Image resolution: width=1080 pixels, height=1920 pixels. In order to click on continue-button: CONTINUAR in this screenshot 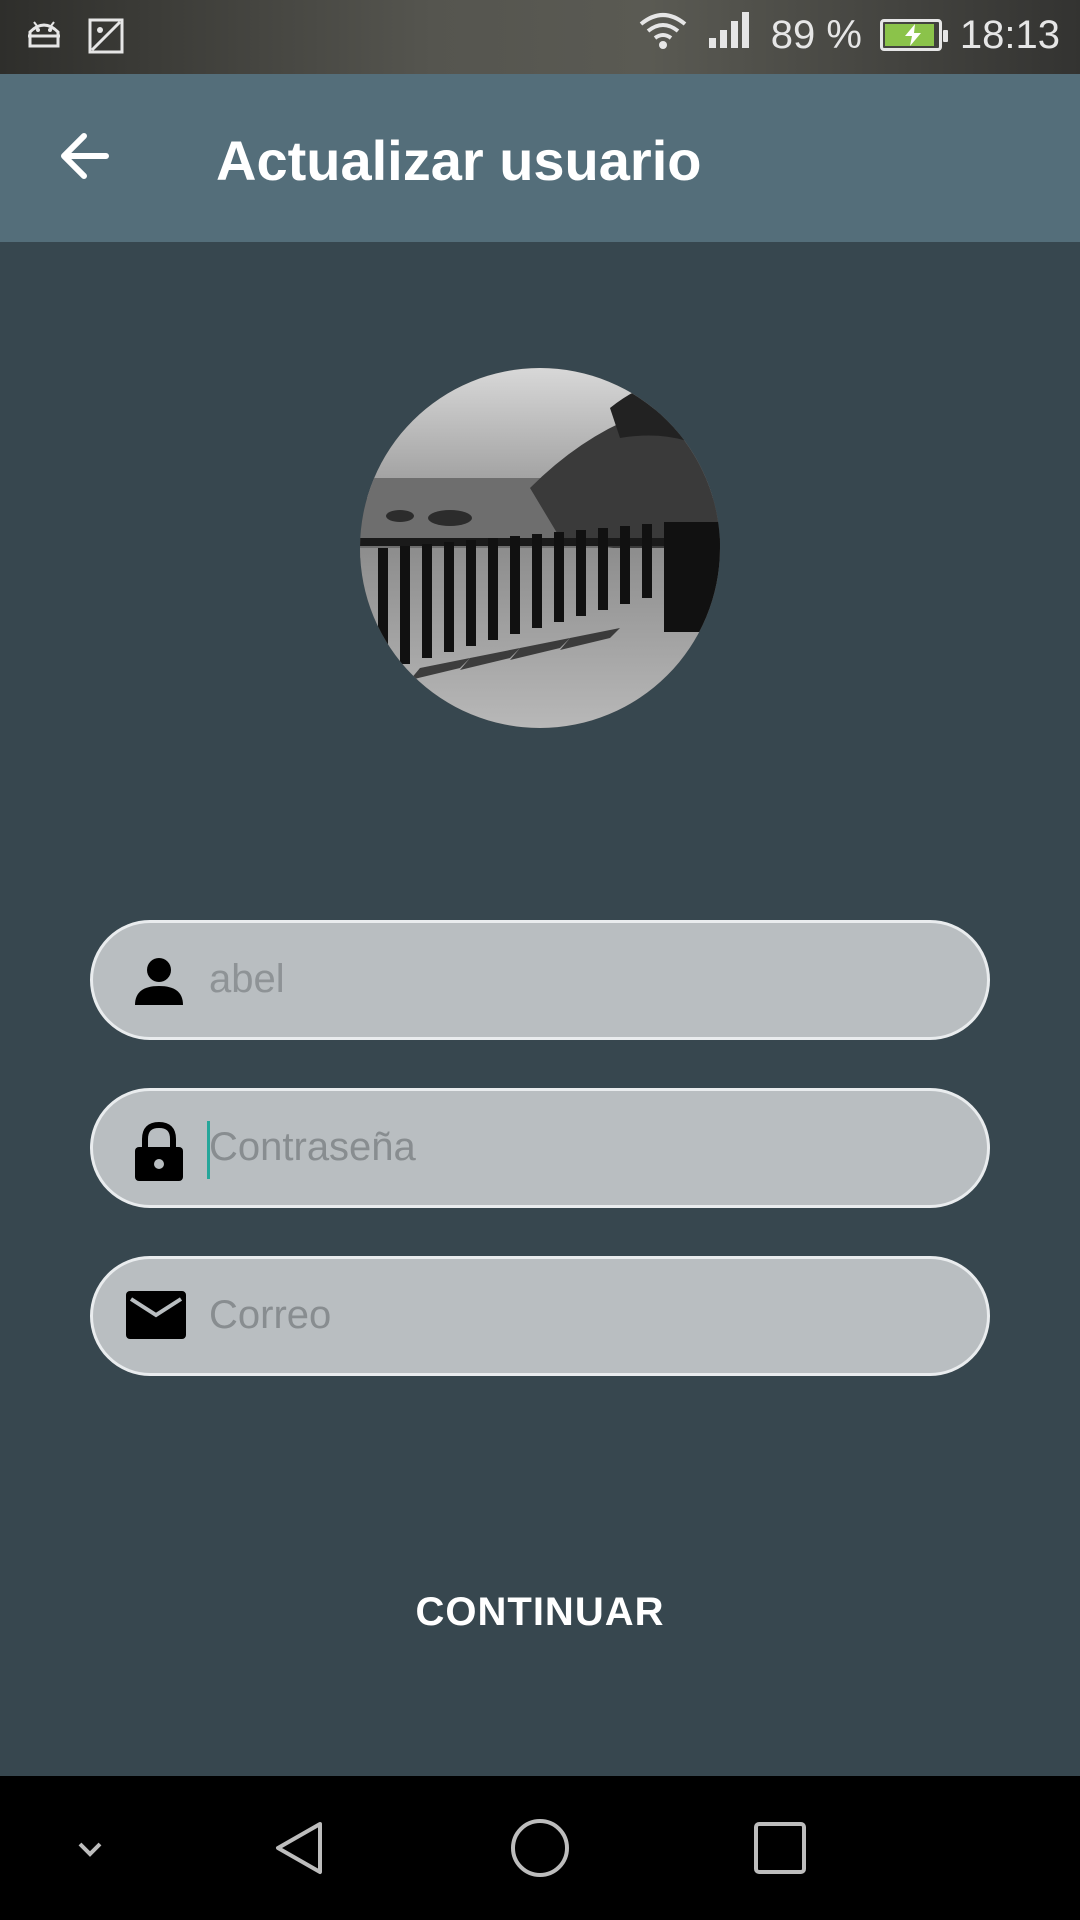, I will do `click(540, 1623)`.